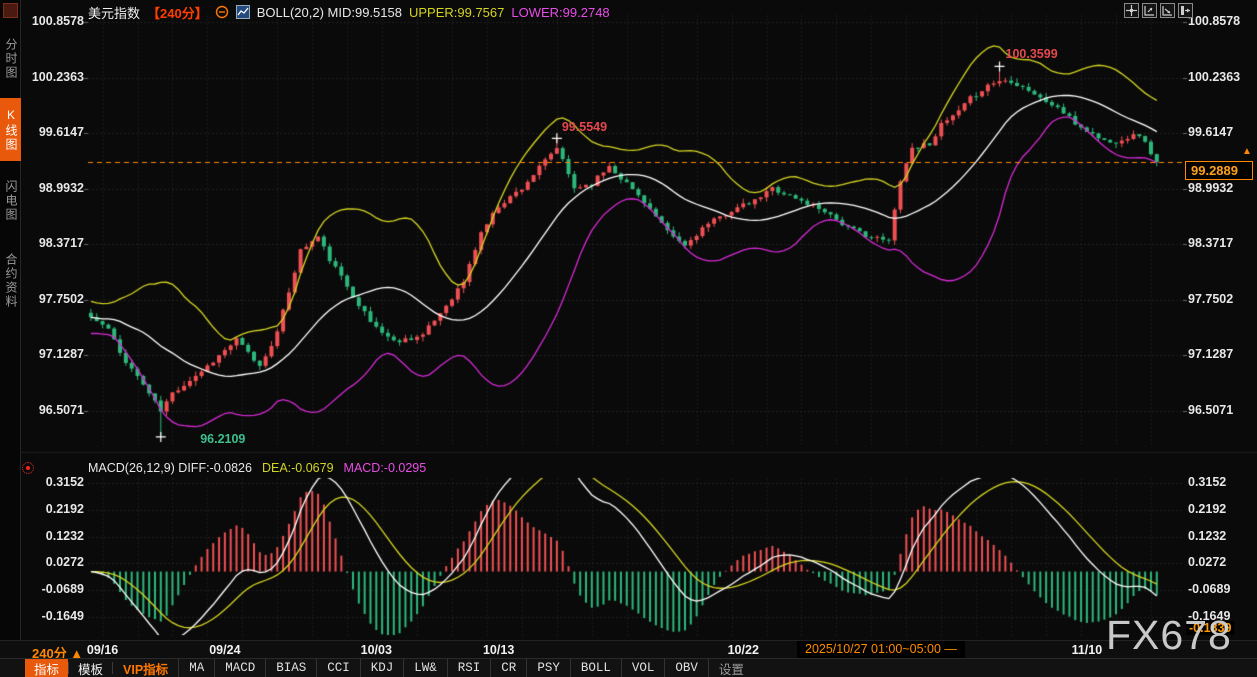 Image resolution: width=1257 pixels, height=677 pixels. I want to click on boll-upper-value: UPPER:99.7567, so click(456, 12).